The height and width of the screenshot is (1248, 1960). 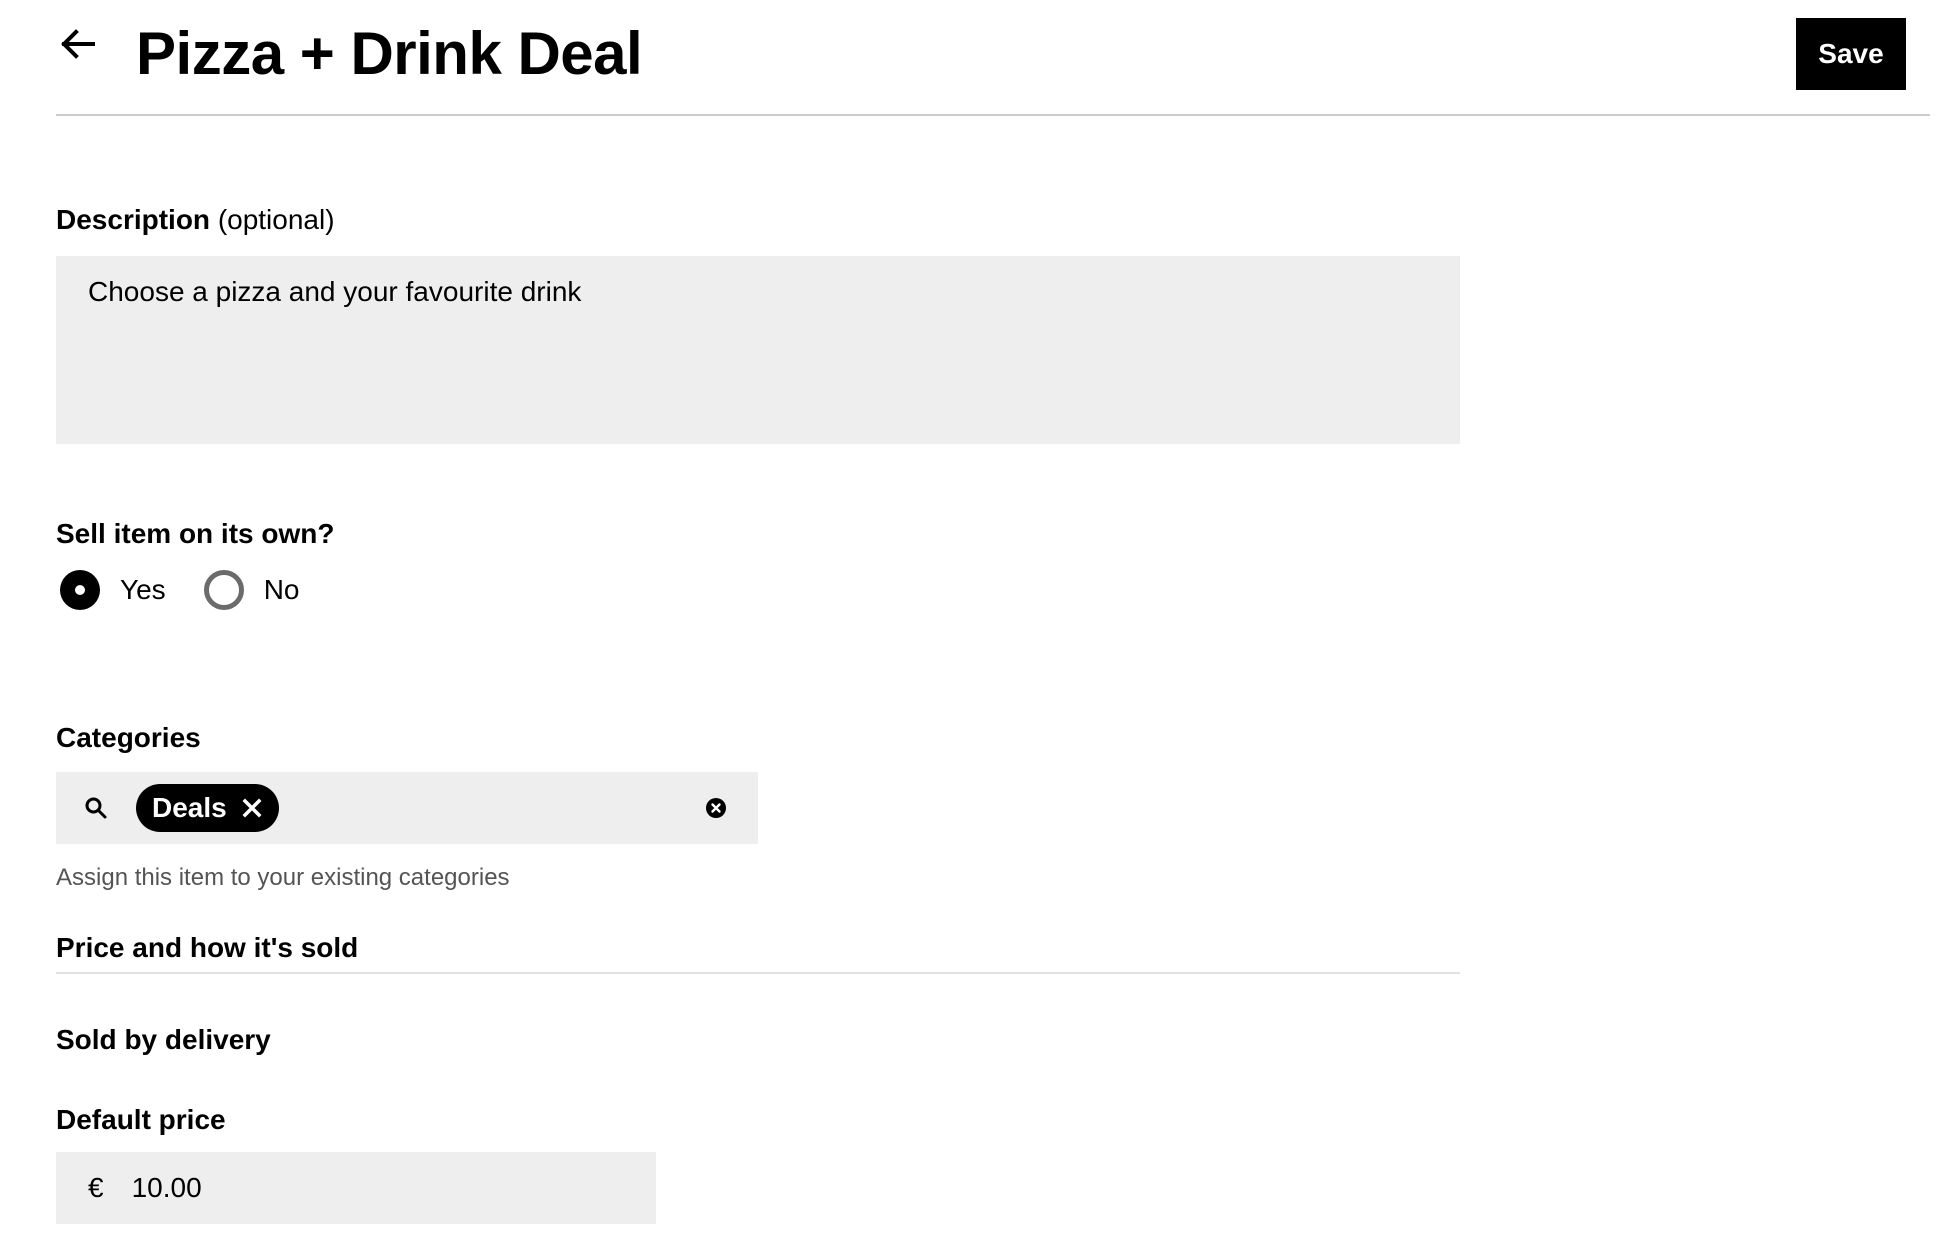 I want to click on currency-symbol: €, so click(x=96, y=1187).